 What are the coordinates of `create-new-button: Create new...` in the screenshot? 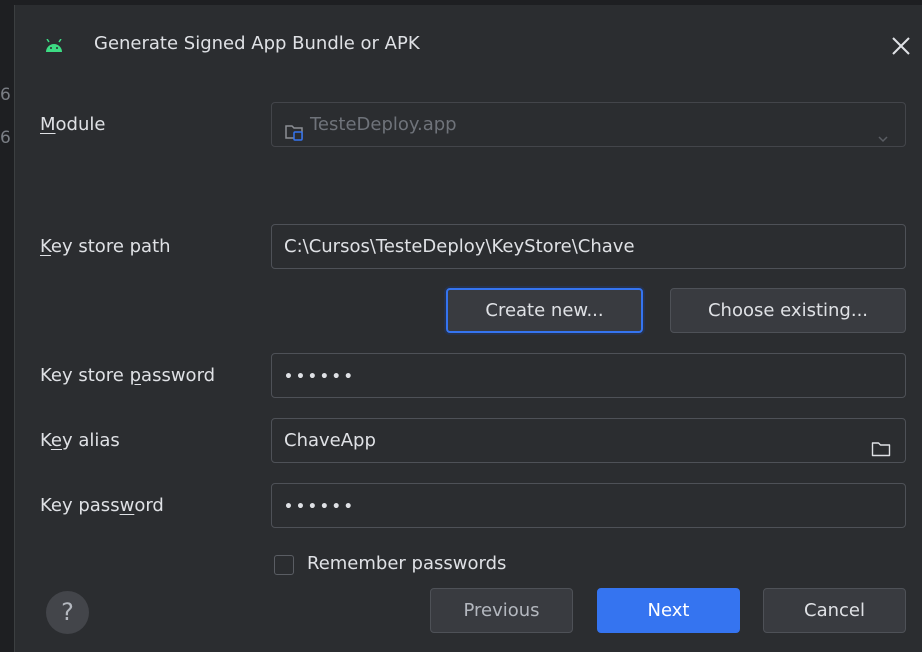 It's located at (544, 310).